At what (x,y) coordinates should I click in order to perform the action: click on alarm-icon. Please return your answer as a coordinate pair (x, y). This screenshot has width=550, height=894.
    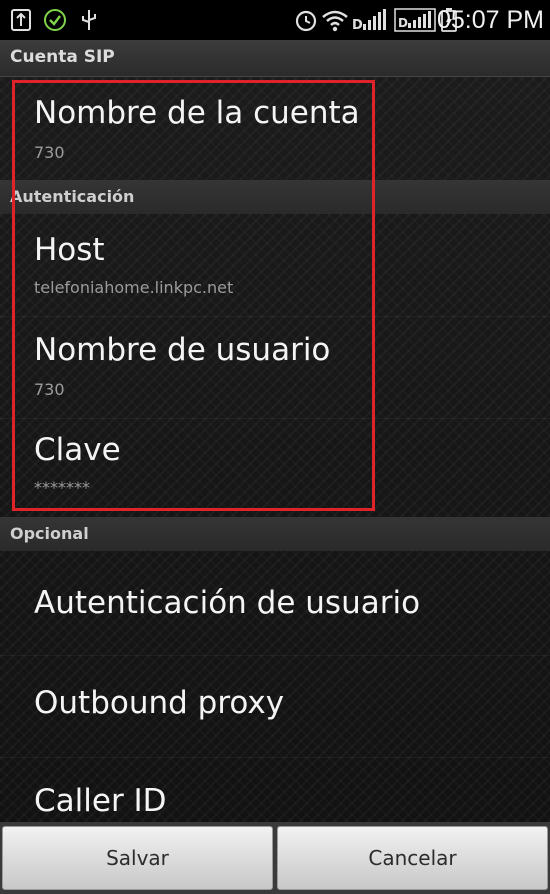
    Looking at the image, I should click on (306, 20).